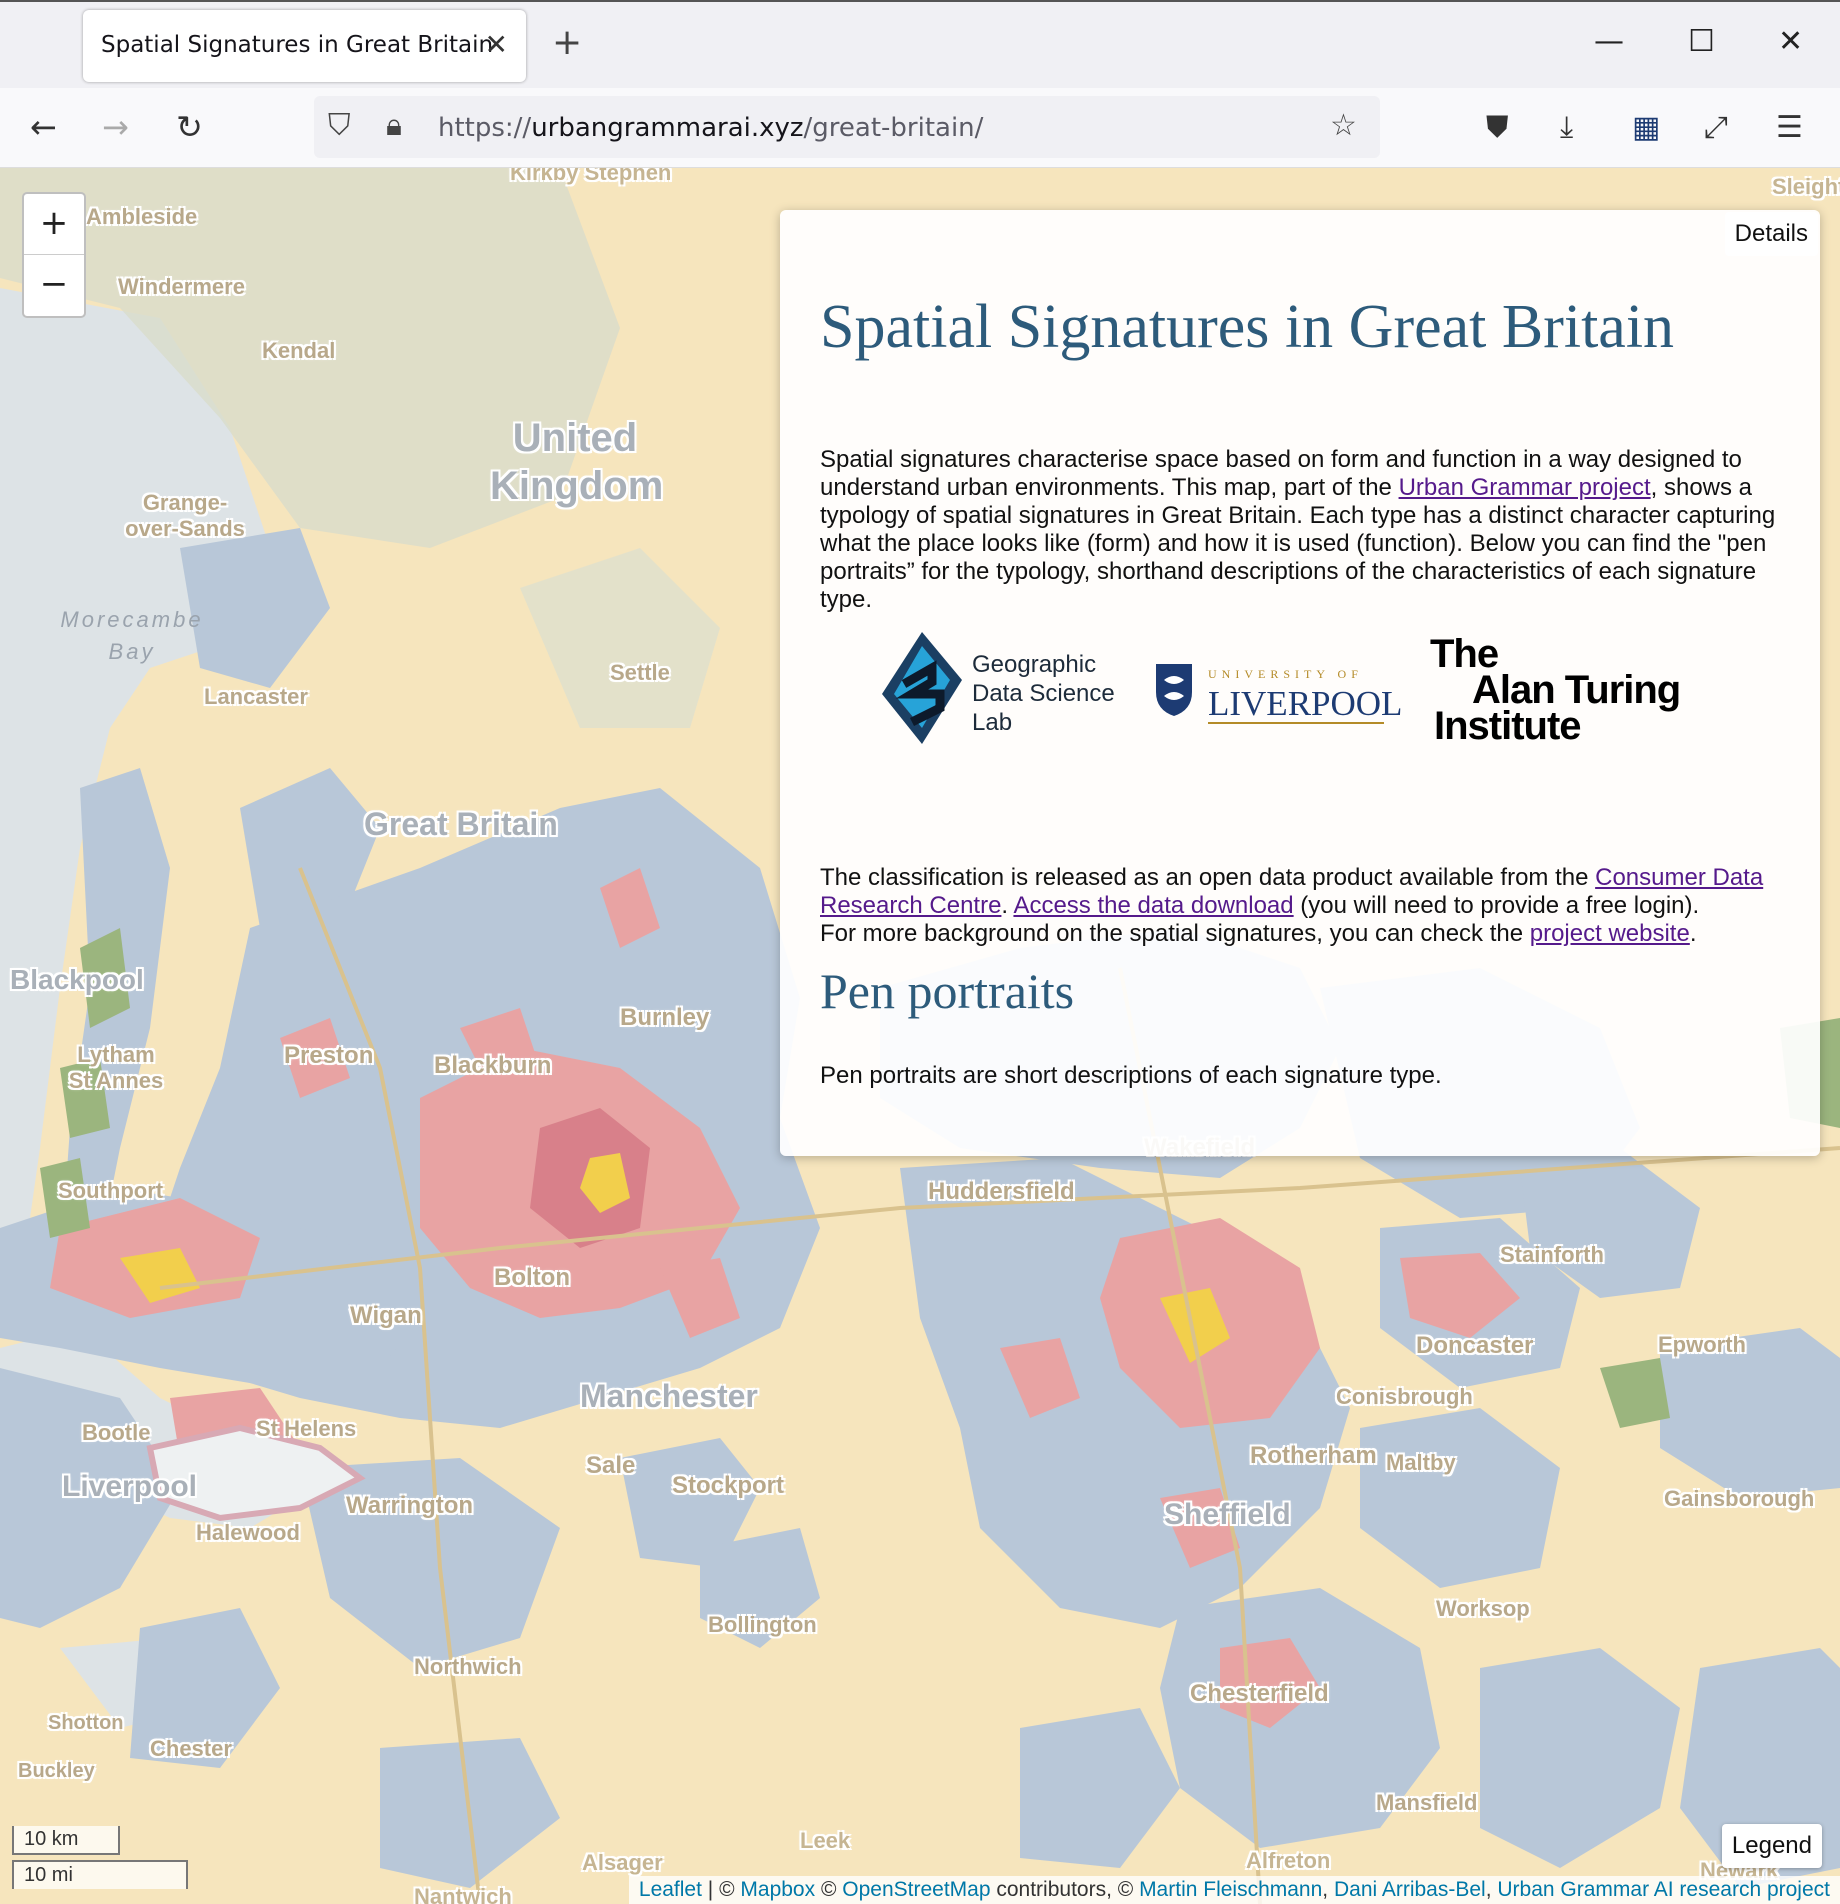  What do you see at coordinates (306, 1428) in the screenshot?
I see `place-label: St Helens` at bounding box center [306, 1428].